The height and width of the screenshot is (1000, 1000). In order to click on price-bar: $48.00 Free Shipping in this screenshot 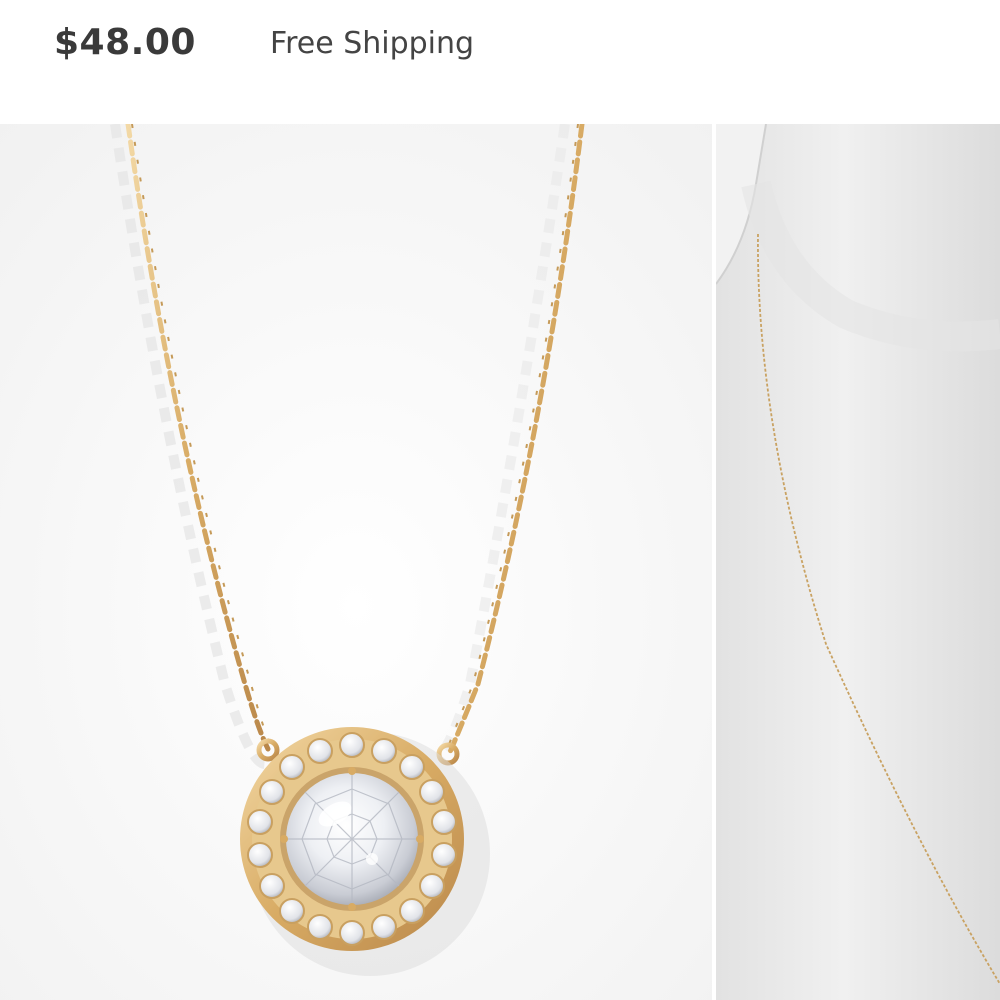, I will do `click(500, 50)`.